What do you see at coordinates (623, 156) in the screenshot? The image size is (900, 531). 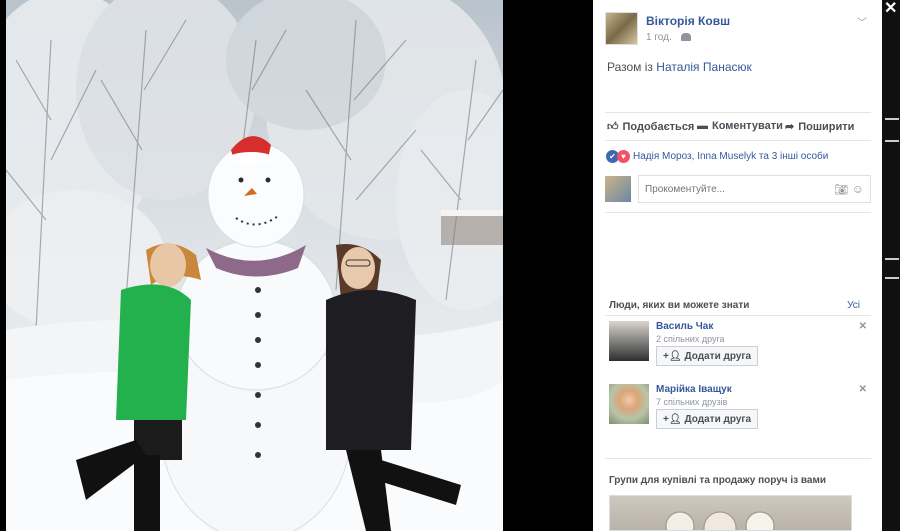 I see `love-reaction-icon: ♥` at bounding box center [623, 156].